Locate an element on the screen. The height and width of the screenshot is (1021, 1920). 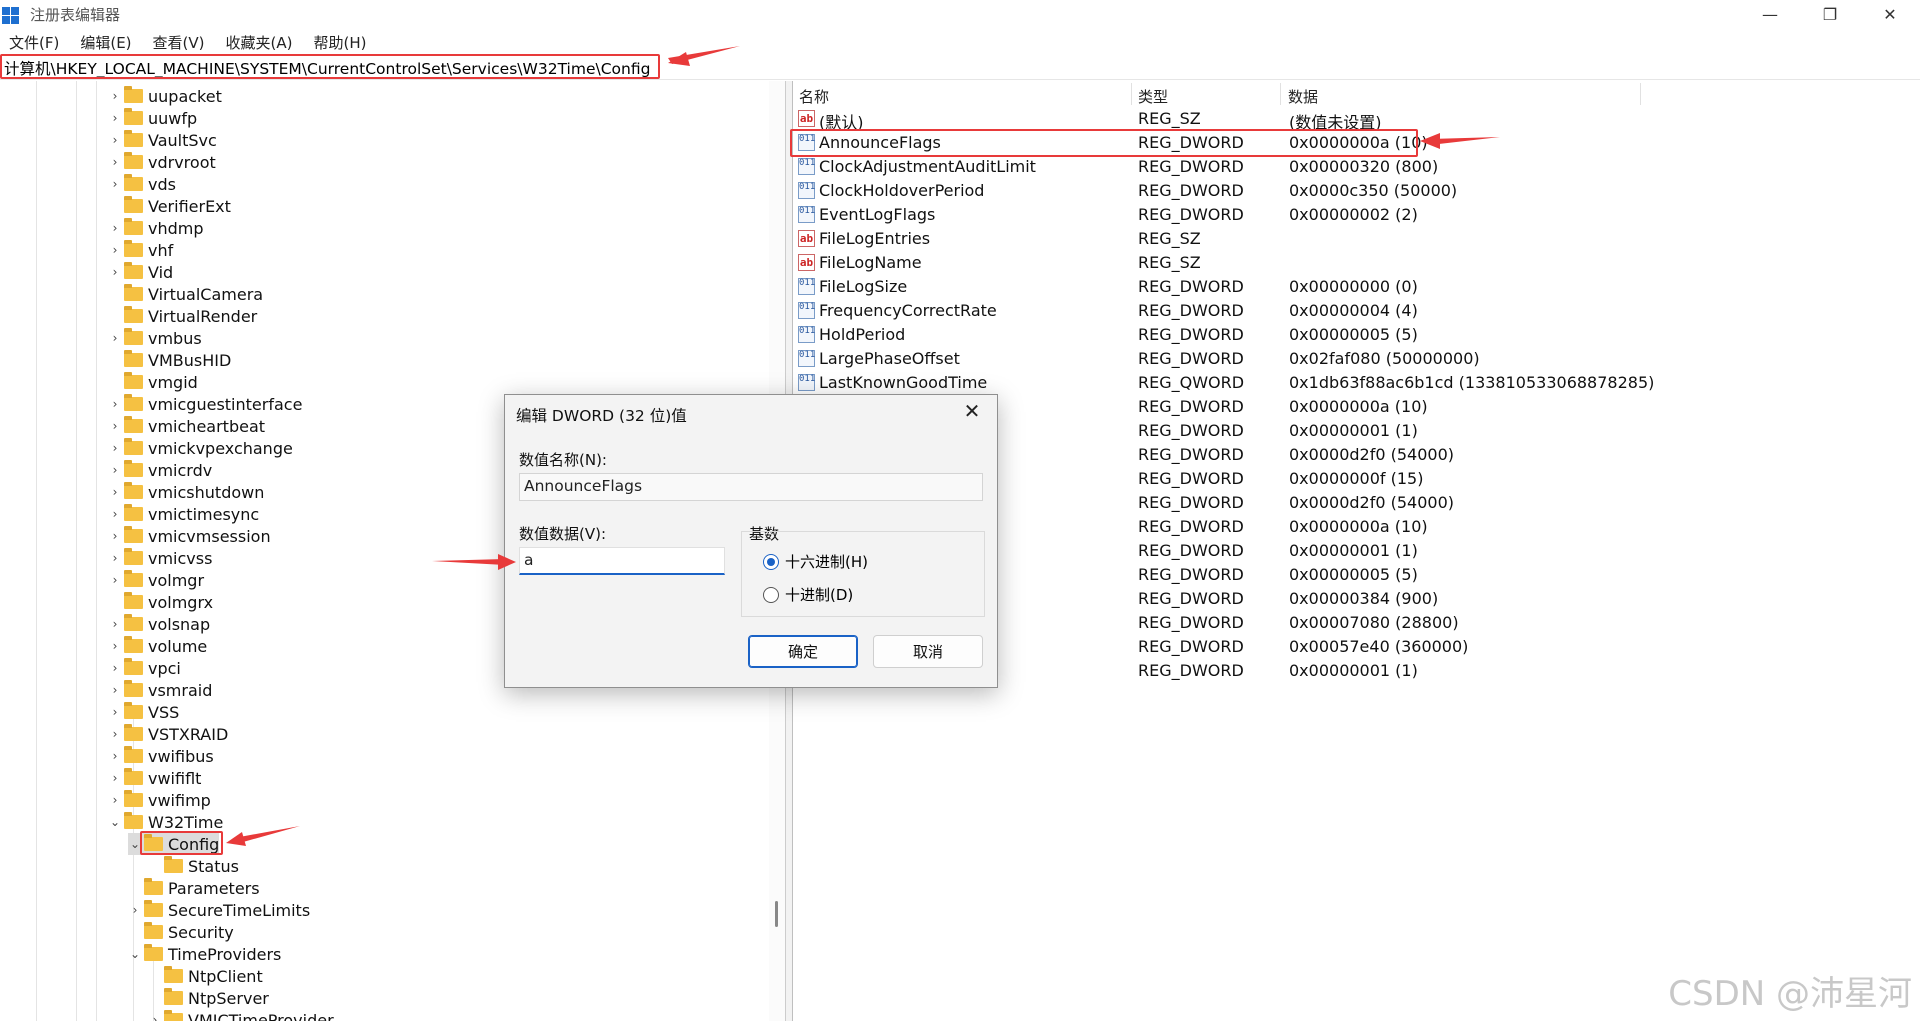
tree-node: › vmickvpexchange is located at coordinates (200, 448).